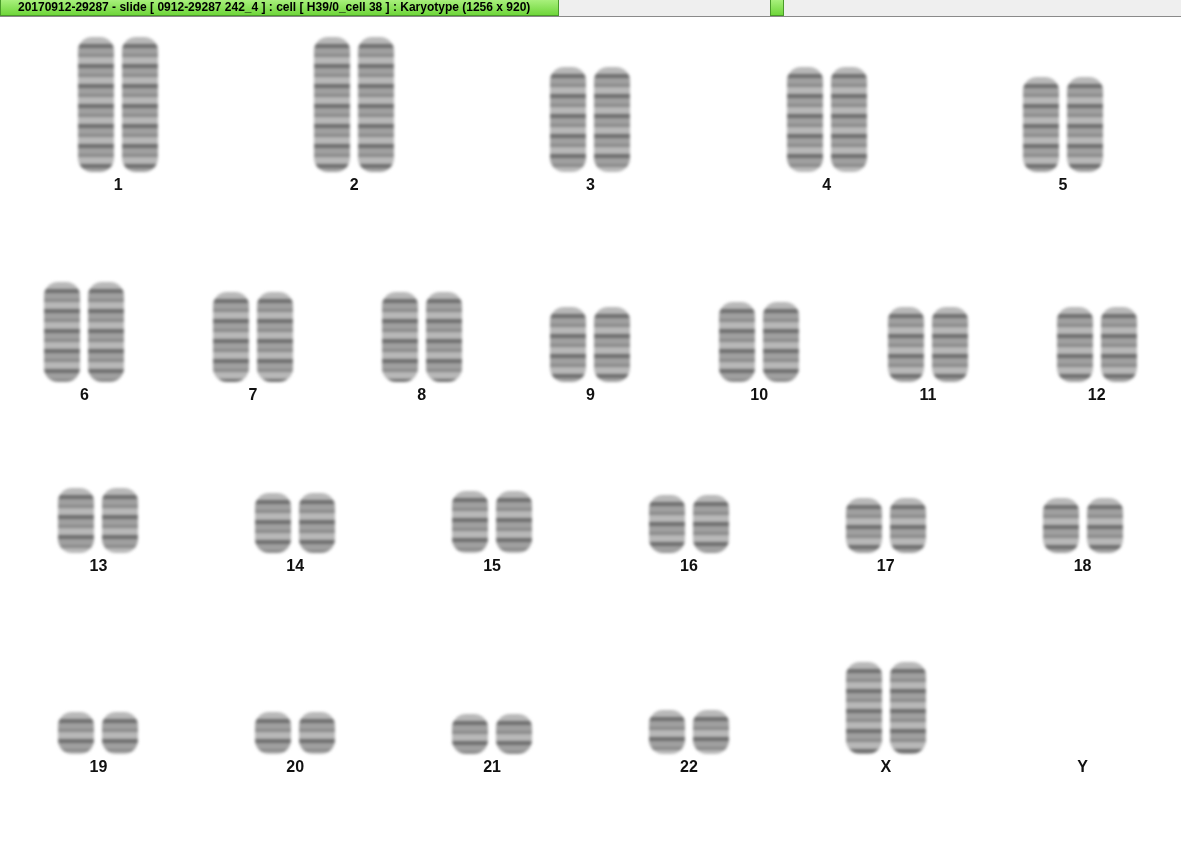 The image size is (1181, 854). Describe the element at coordinates (253, 395) in the screenshot. I see `chromosome-label: 7` at that location.